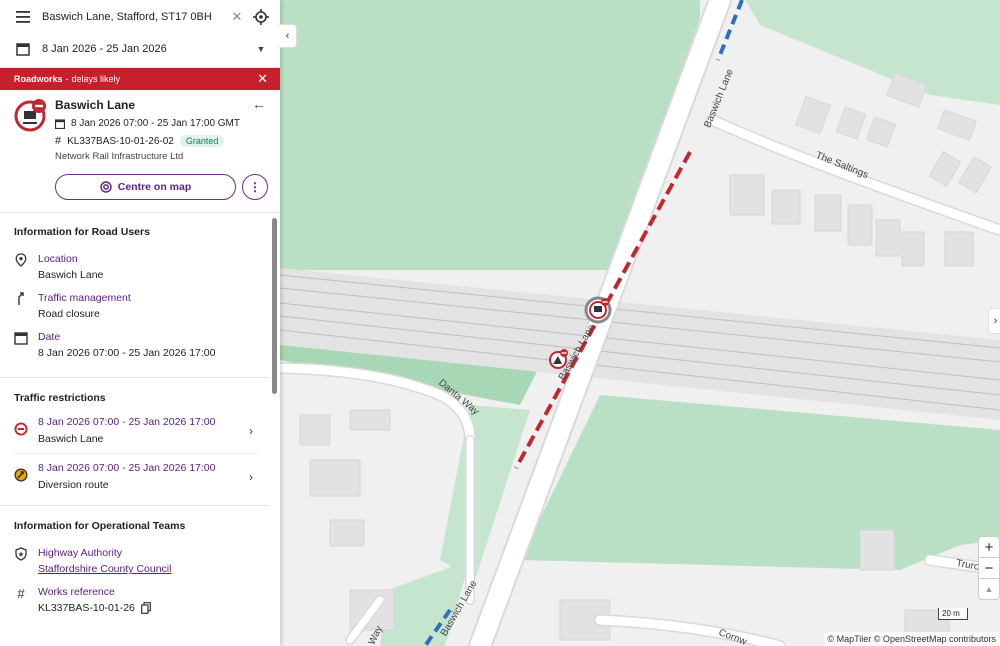  I want to click on zoom-in-button: +, so click(989, 547).